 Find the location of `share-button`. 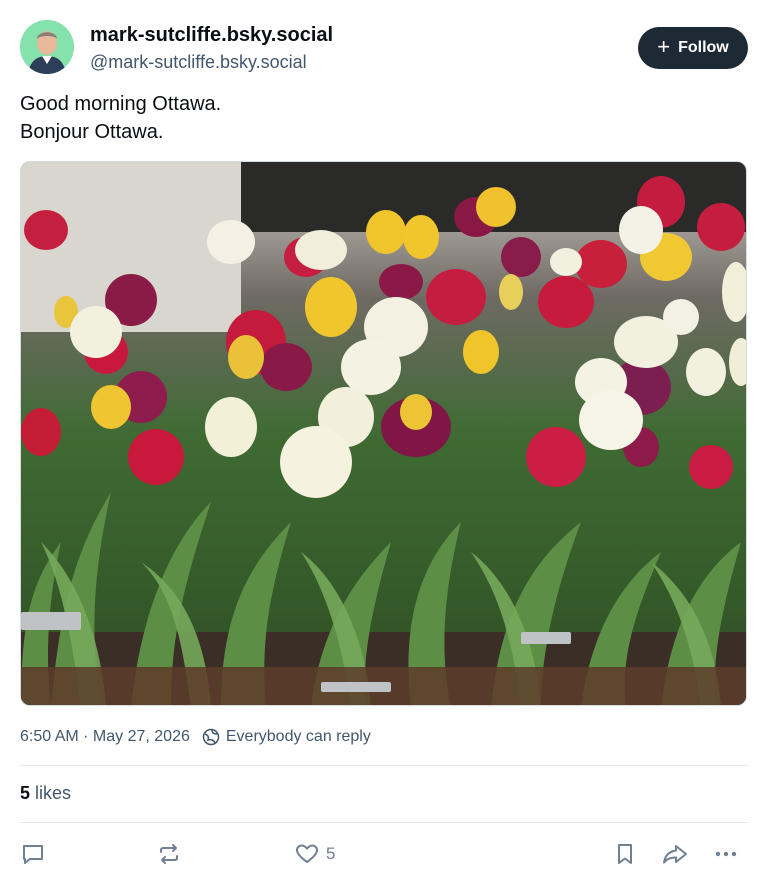

share-button is located at coordinates (675, 854).